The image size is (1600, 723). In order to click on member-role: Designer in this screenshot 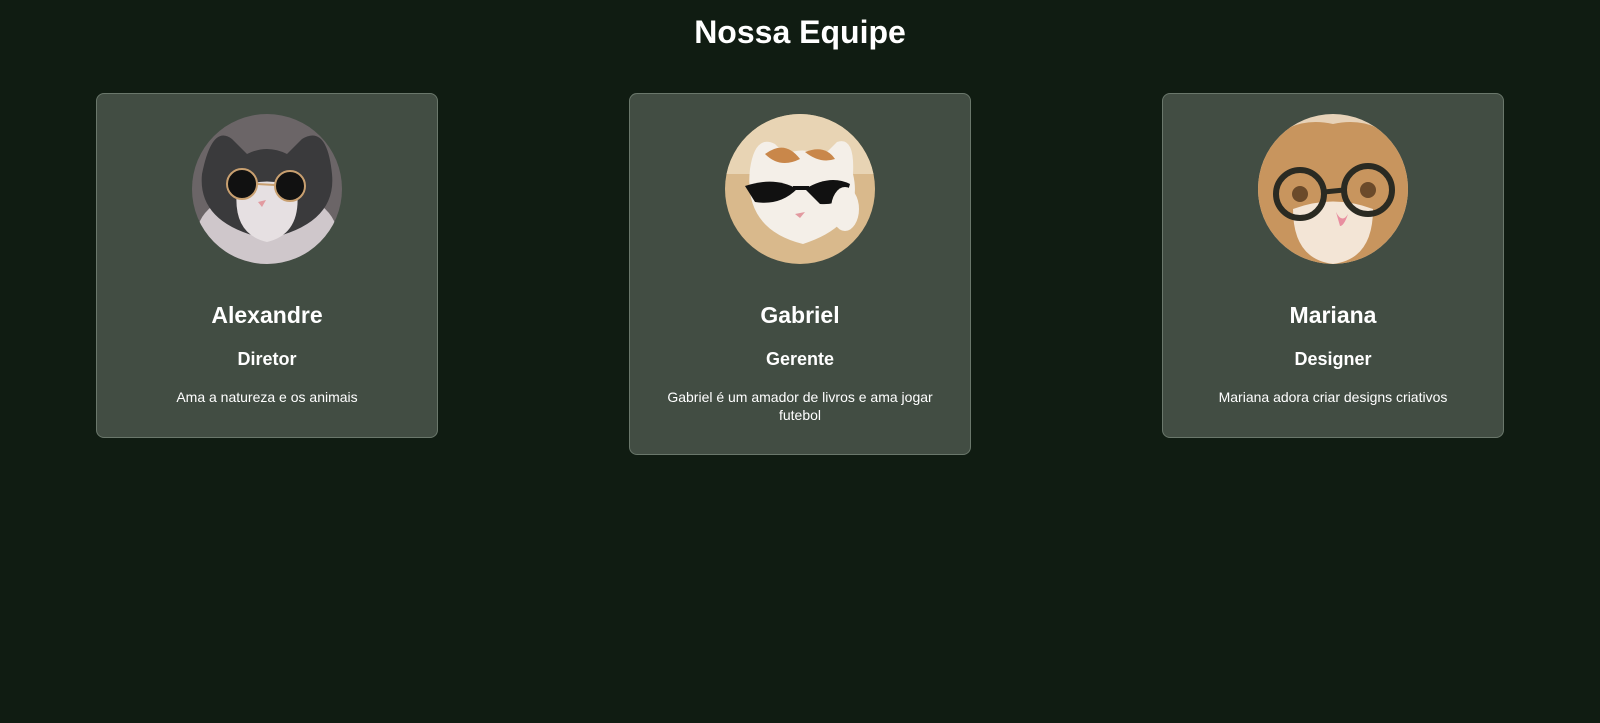, I will do `click(1333, 359)`.